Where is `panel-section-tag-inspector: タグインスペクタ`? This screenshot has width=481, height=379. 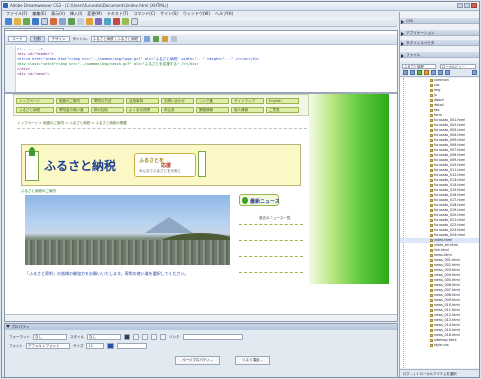 panel-section-tag-inspector: タグインスペクタ is located at coordinates (439, 43).